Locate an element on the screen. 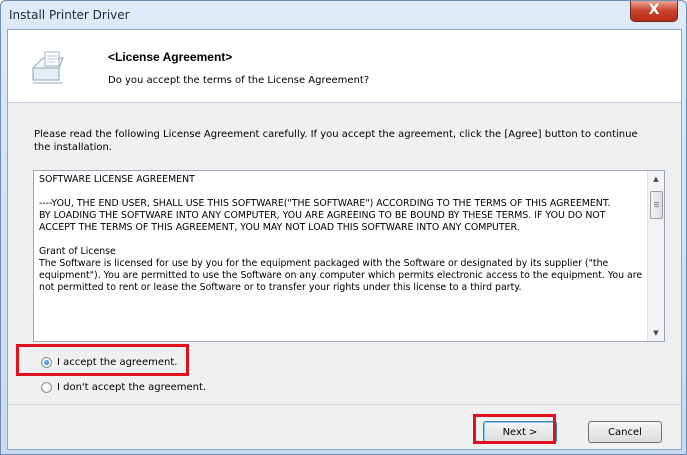 The width and height of the screenshot is (687, 455). setup-wizard-icon is located at coordinates (47, 67).